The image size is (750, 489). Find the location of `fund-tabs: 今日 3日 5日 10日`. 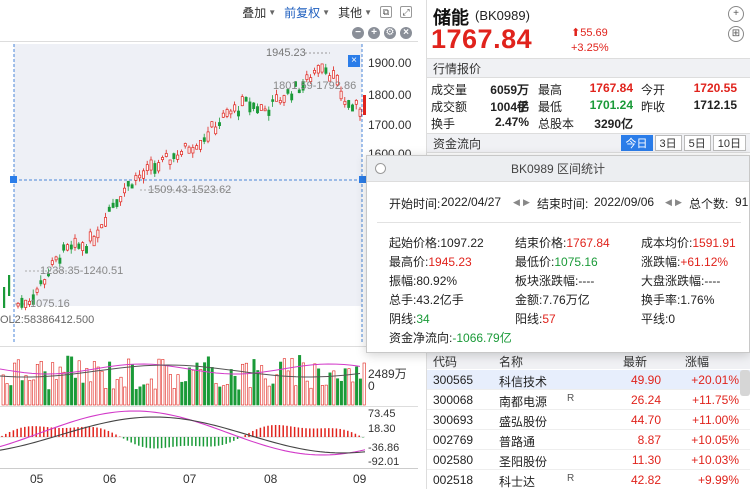

fund-tabs: 今日 3日 5日 10日 is located at coordinates (683, 143).